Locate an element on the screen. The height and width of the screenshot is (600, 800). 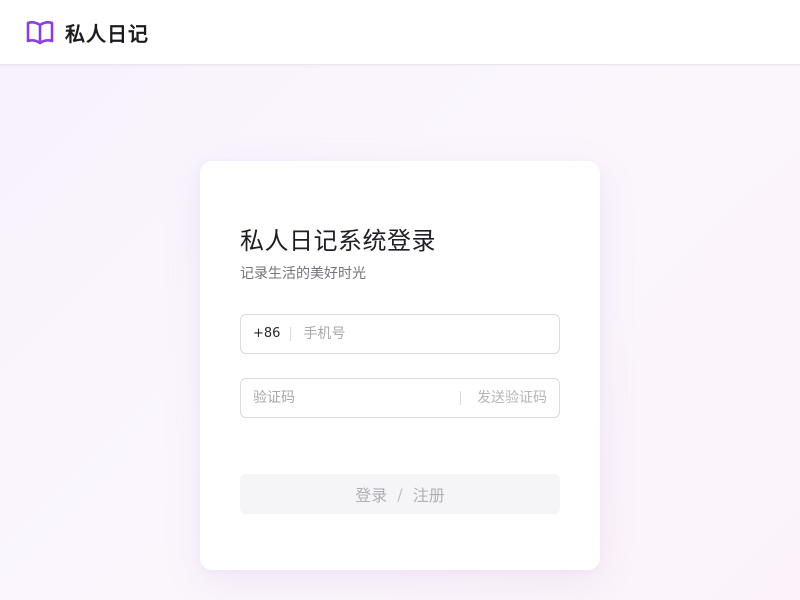
top-header: 私人日记 is located at coordinates (400, 32).